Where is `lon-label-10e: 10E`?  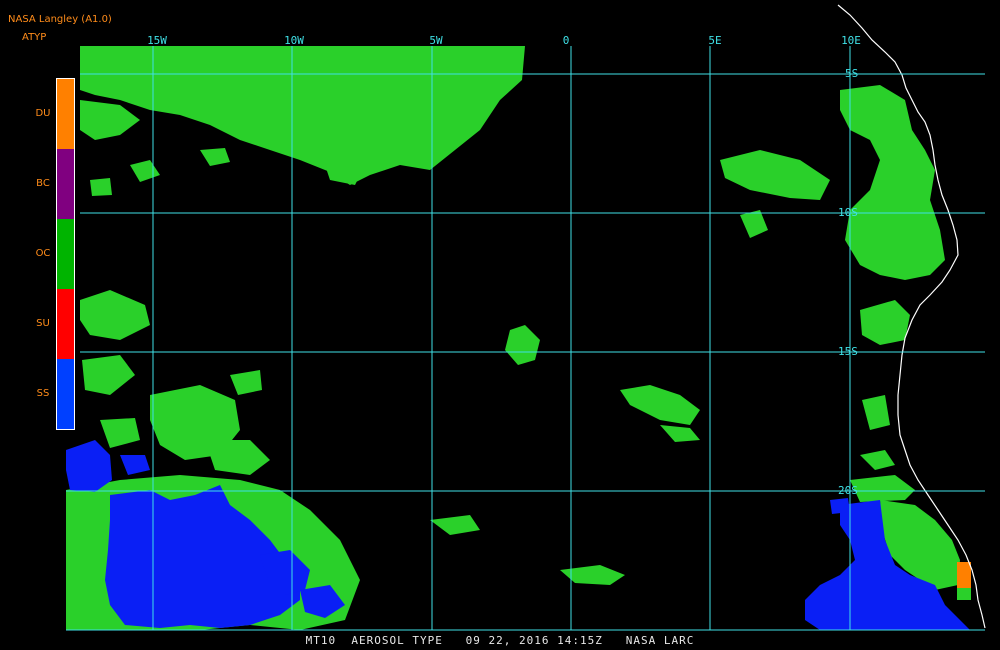
lon-label-10e: 10E is located at coordinates (851, 40).